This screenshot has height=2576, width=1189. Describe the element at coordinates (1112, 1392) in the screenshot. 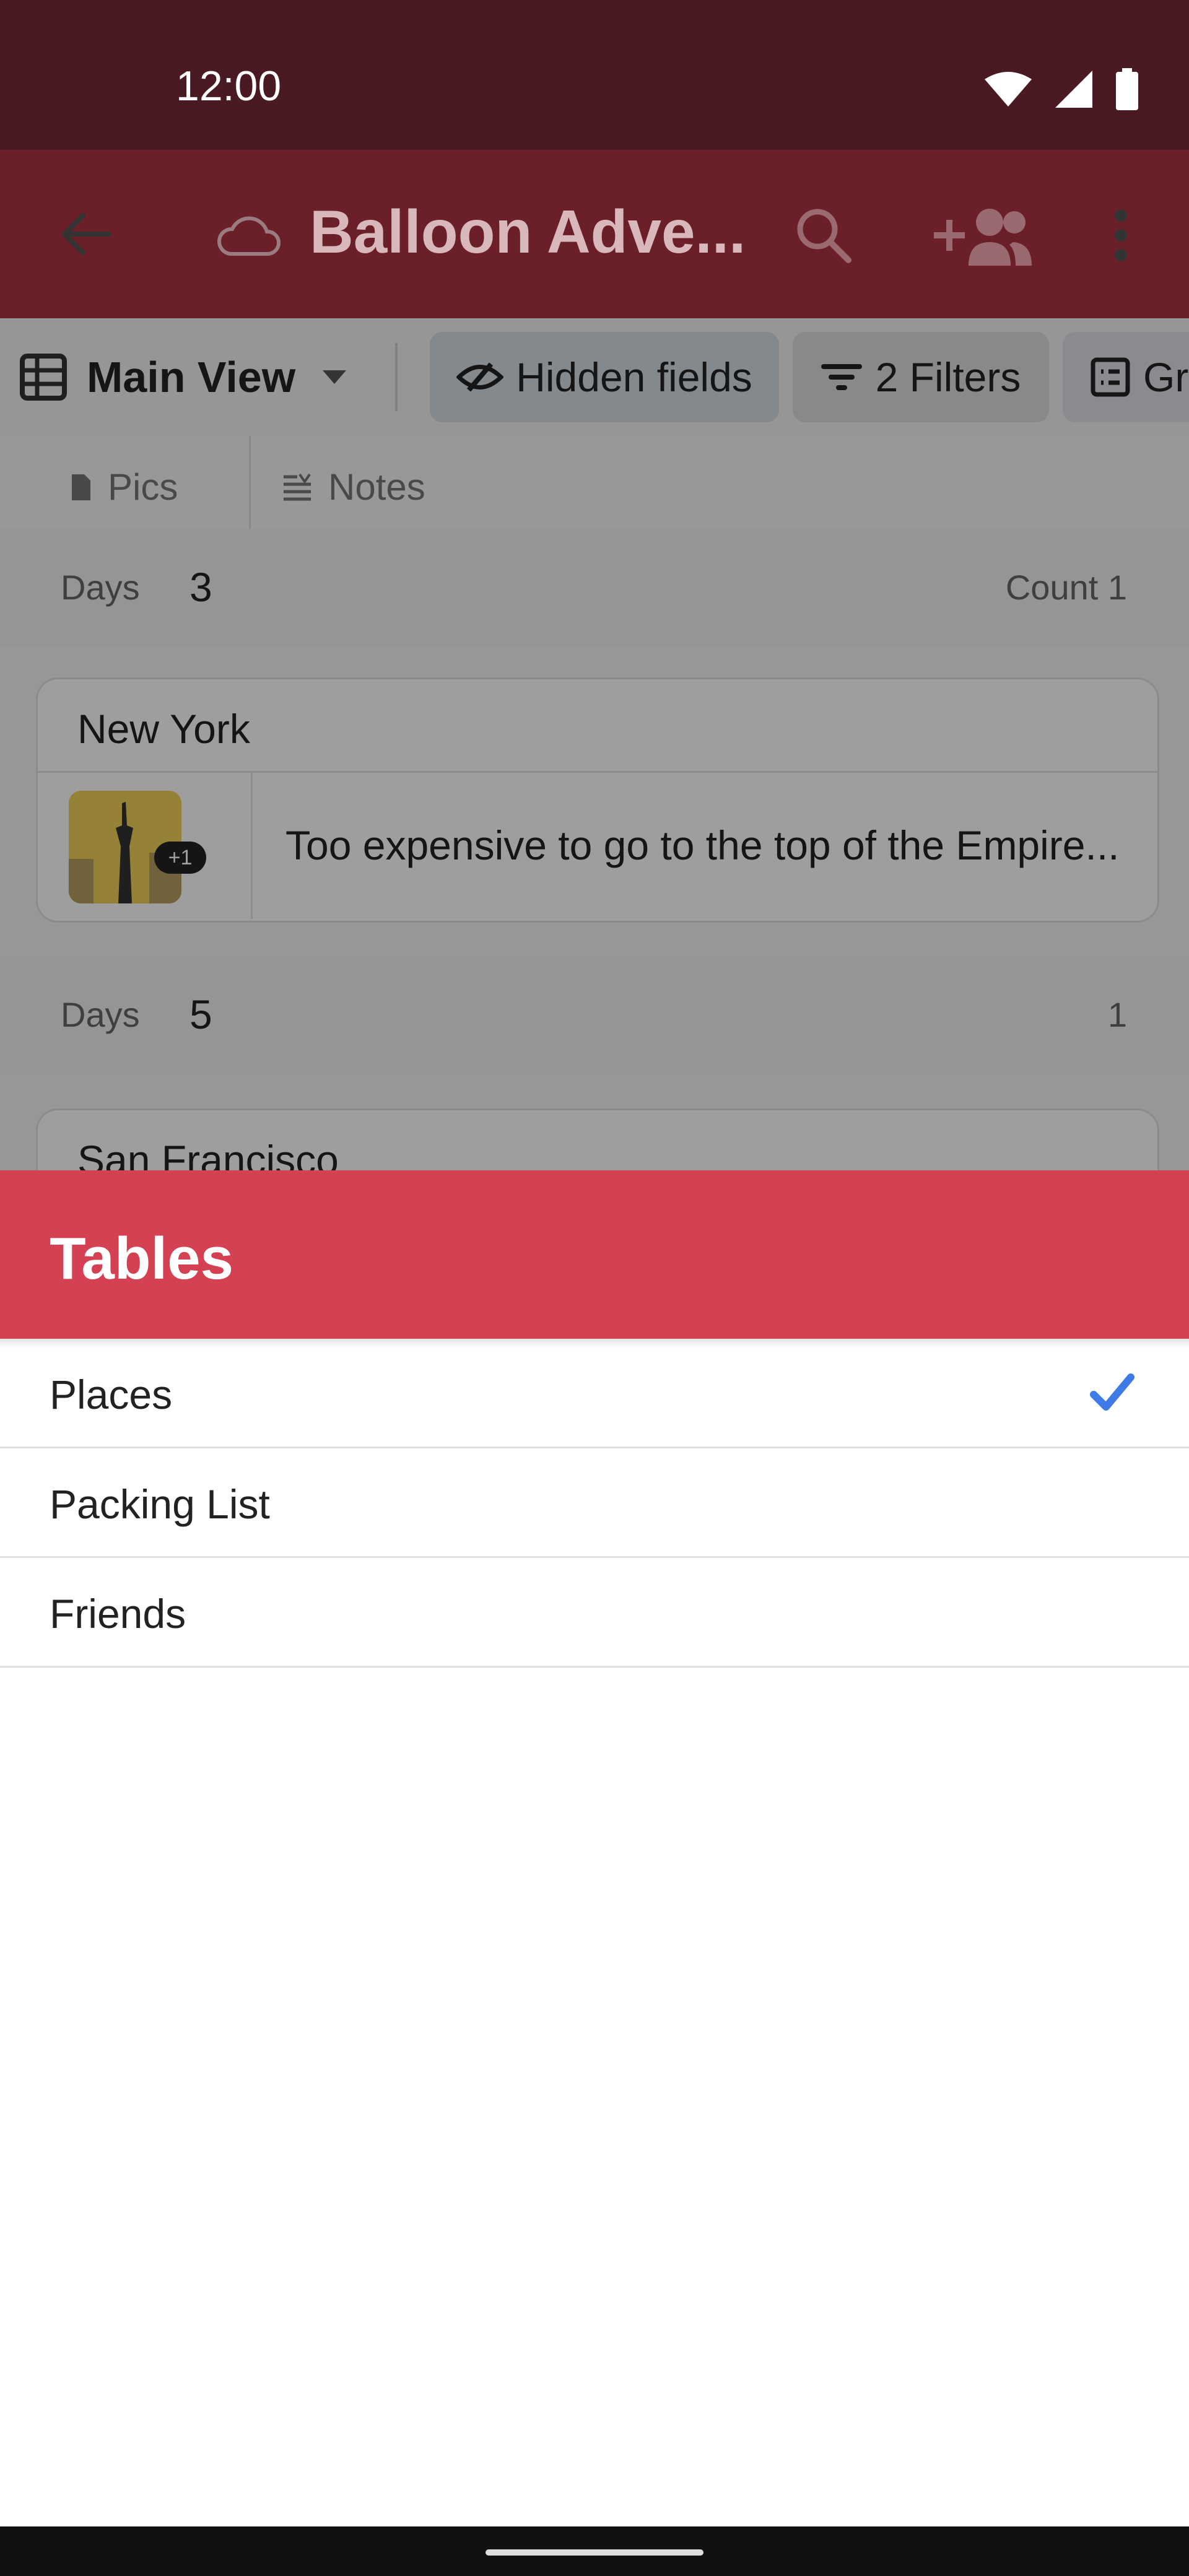

I see `check-icon` at that location.